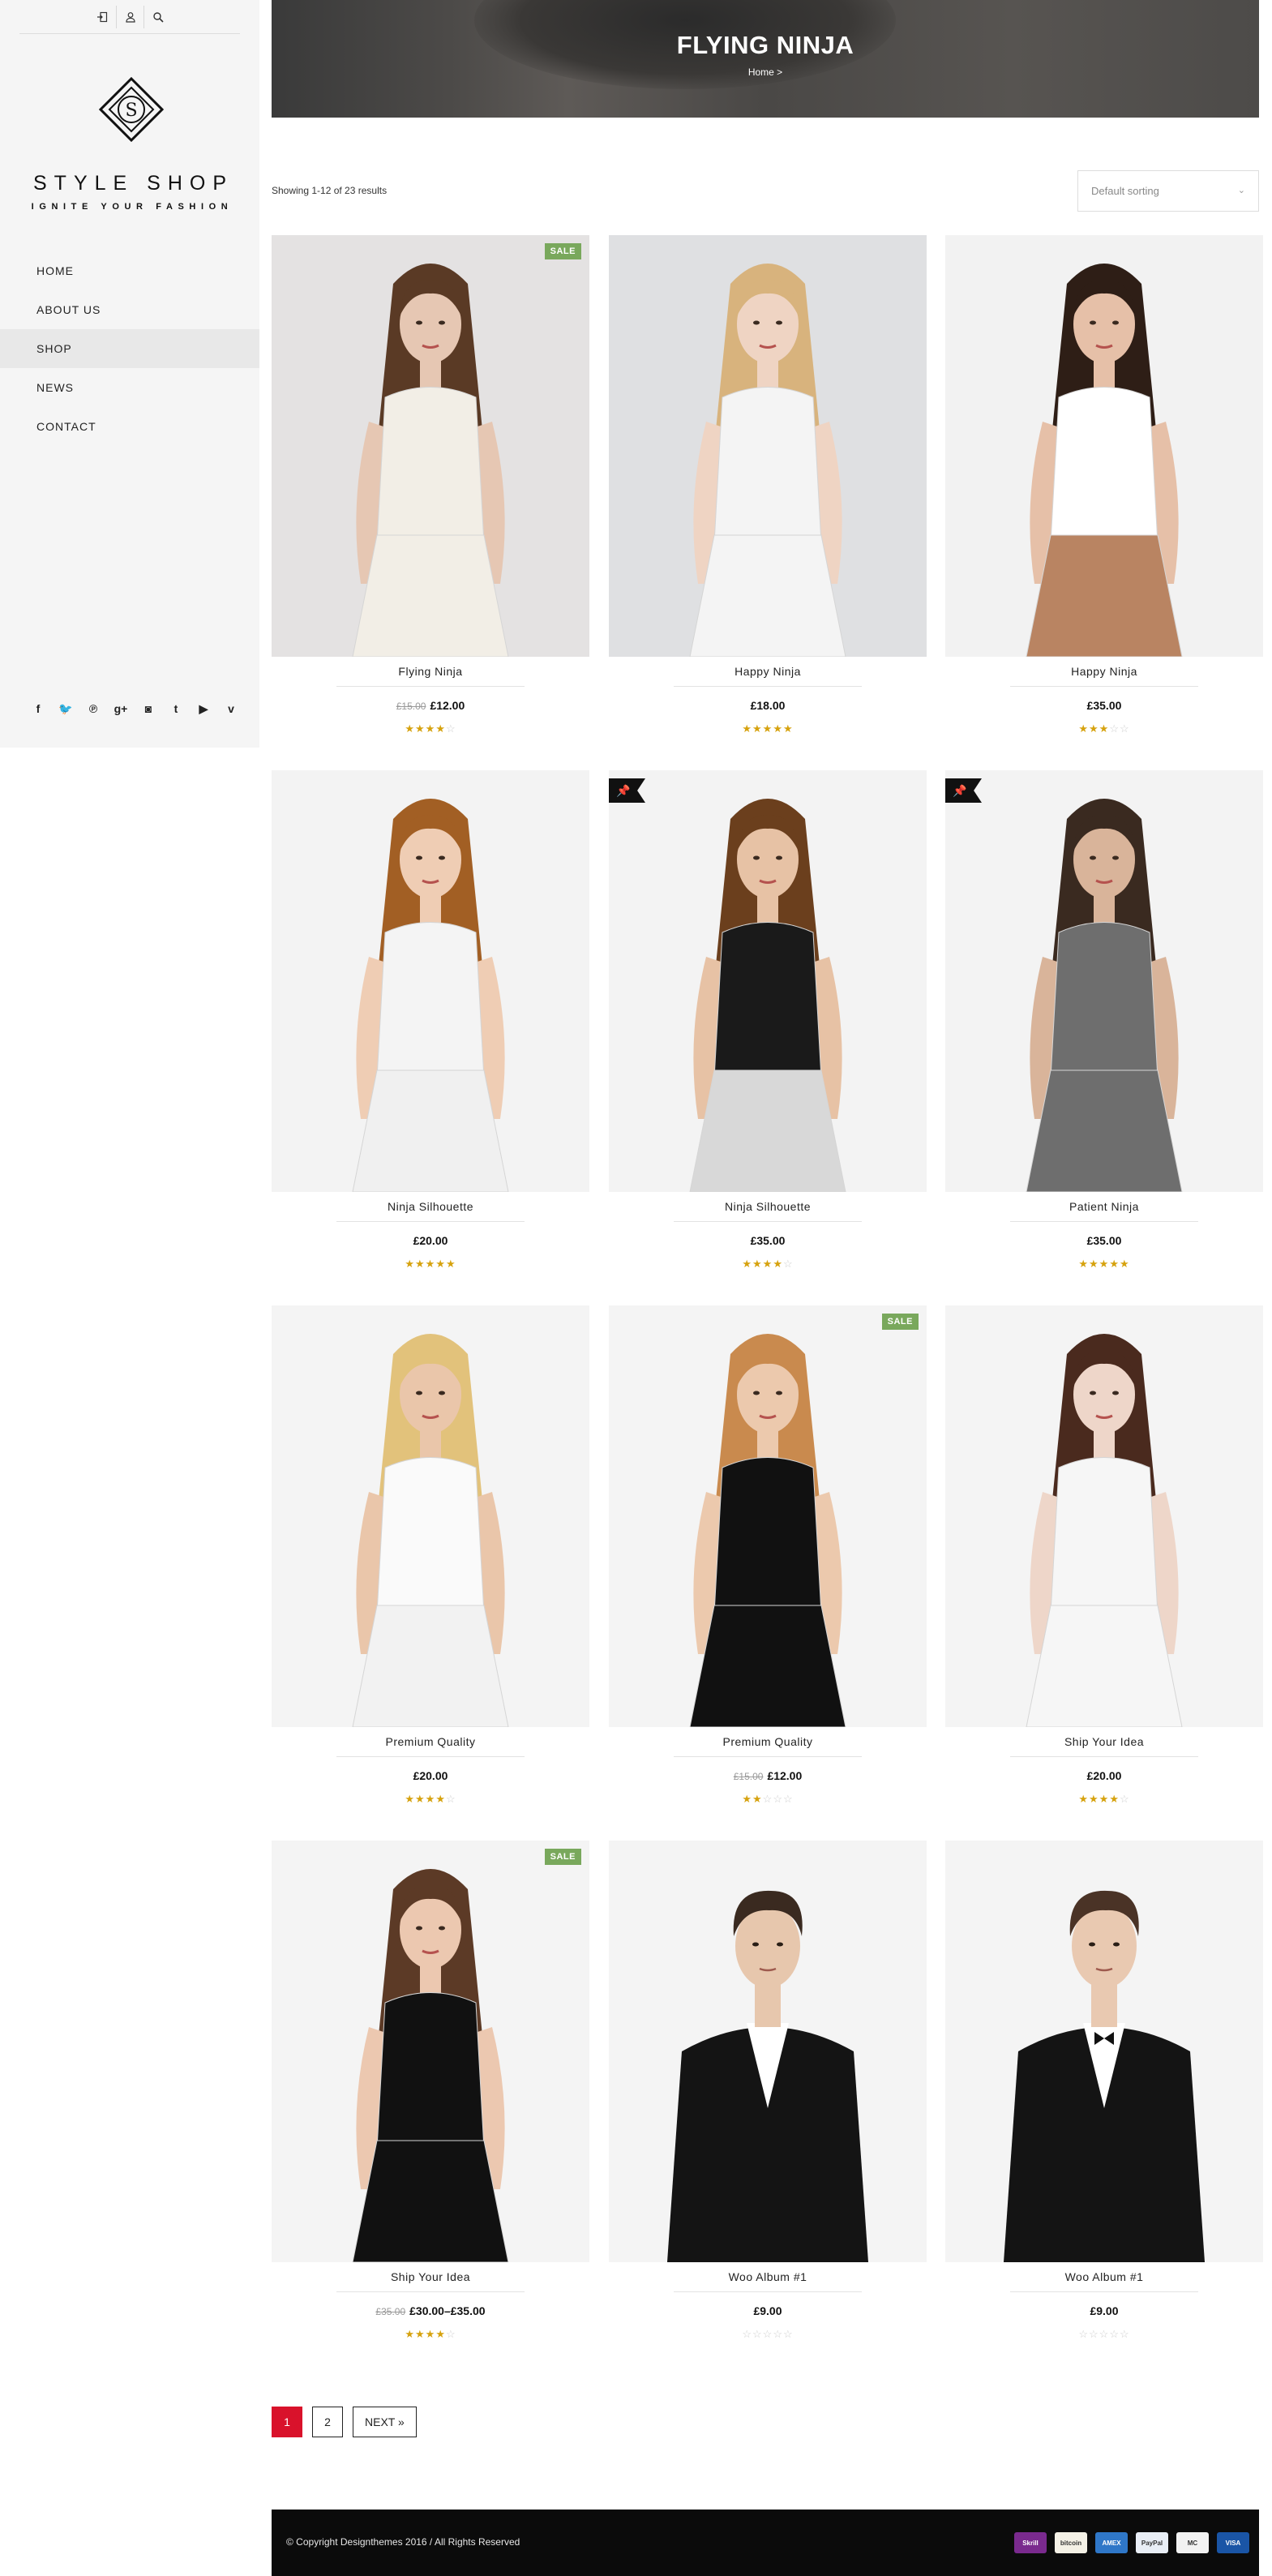 The width and height of the screenshot is (1272, 2576). I want to click on youtube-icon: ▶, so click(203, 708).